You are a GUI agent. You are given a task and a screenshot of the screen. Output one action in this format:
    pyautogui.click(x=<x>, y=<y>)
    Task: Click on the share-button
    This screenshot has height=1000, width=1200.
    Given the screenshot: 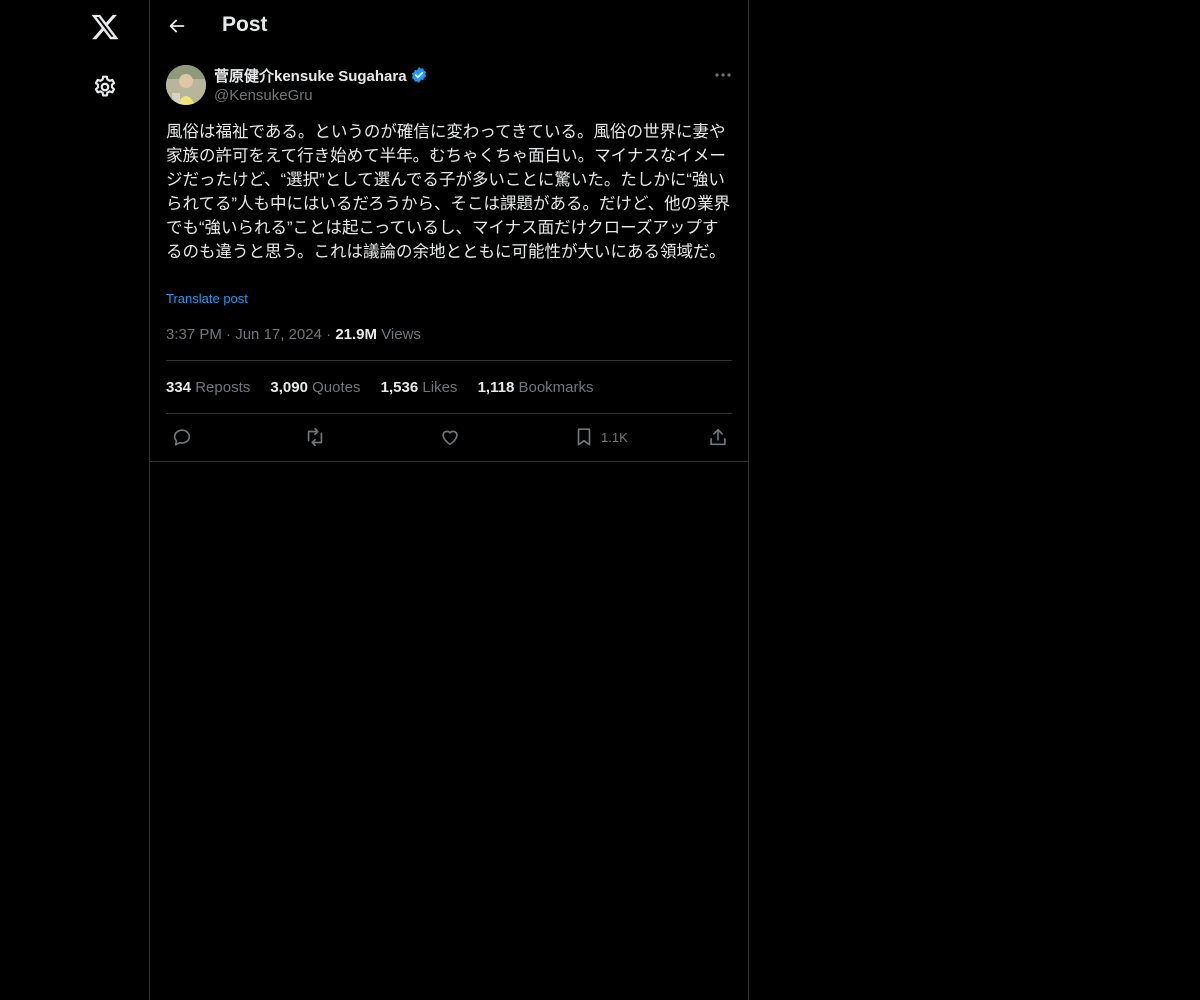 What is the action you would take?
    pyautogui.click(x=718, y=437)
    